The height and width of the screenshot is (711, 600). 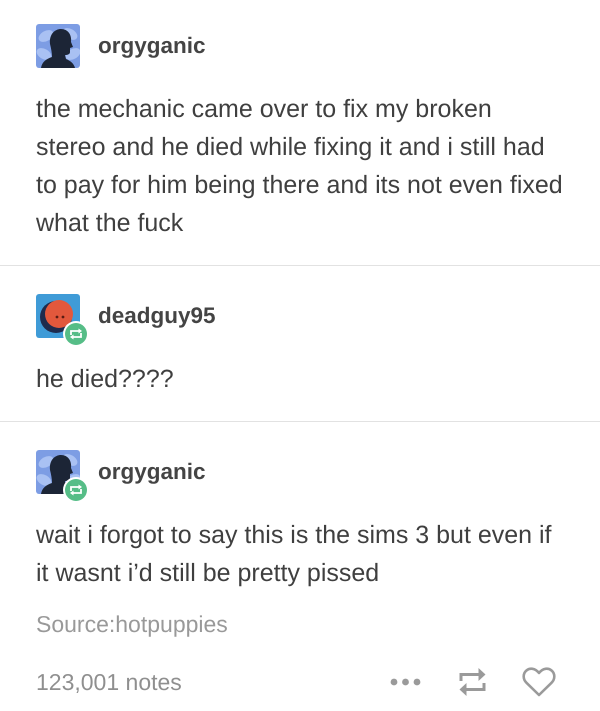 I want to click on username-link: deadguy95, so click(x=157, y=316).